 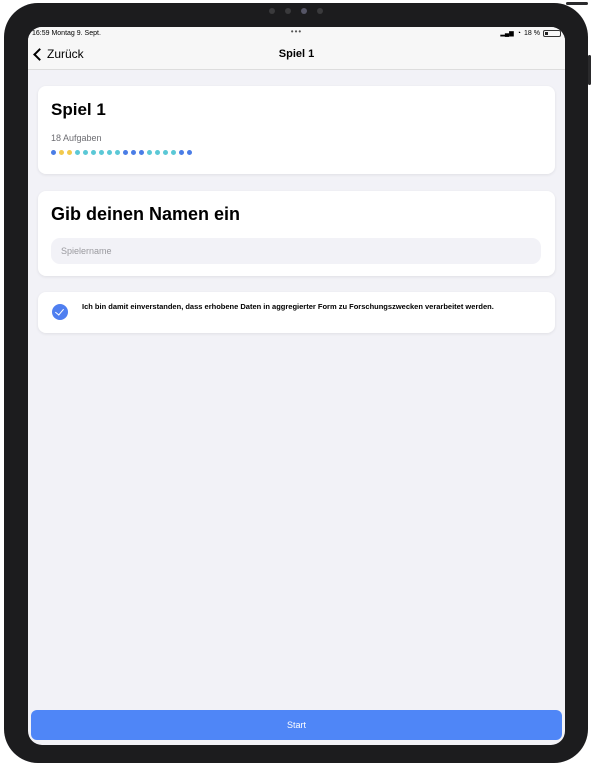 What do you see at coordinates (60, 312) in the screenshot?
I see `consent-checkbox` at bounding box center [60, 312].